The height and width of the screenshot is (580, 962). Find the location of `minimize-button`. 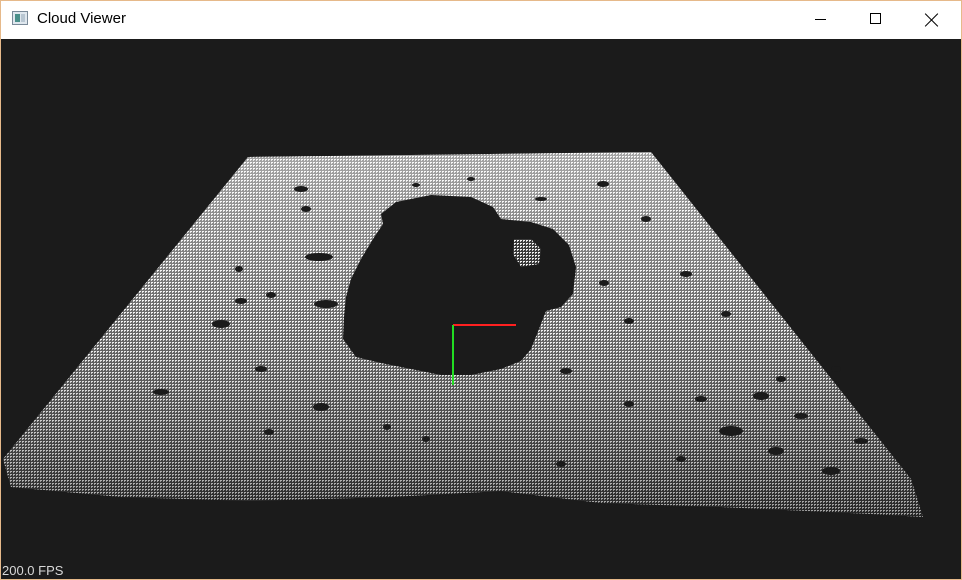

minimize-button is located at coordinates (820, 20).